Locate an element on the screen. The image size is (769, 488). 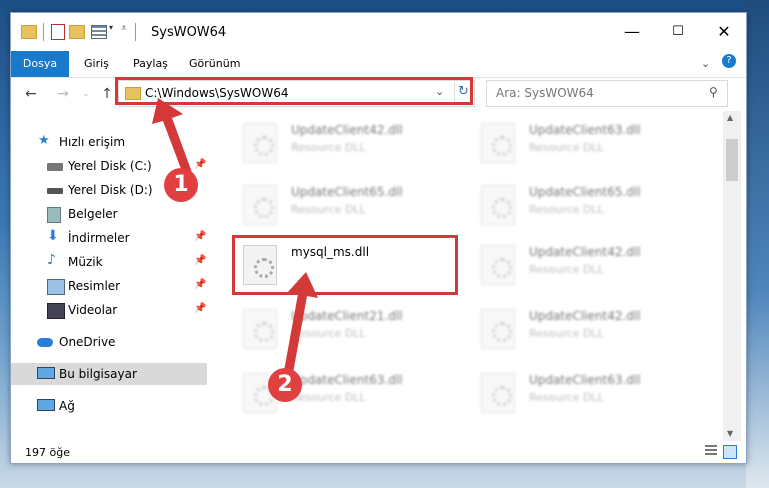
step-2-badge: 2 is located at coordinates (285, 385).